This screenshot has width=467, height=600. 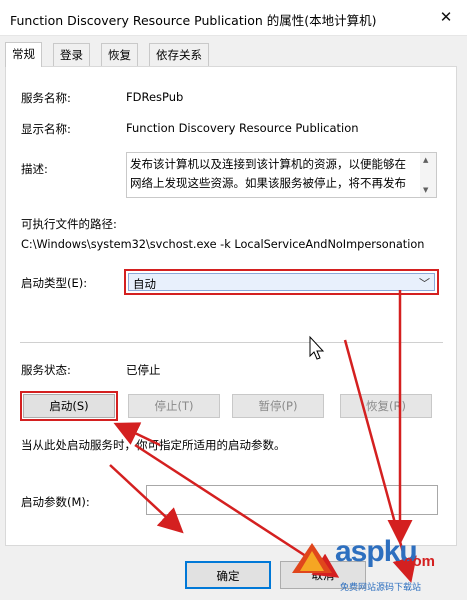 I want to click on description-scrollbar: ▲ ▼, so click(x=428, y=175).